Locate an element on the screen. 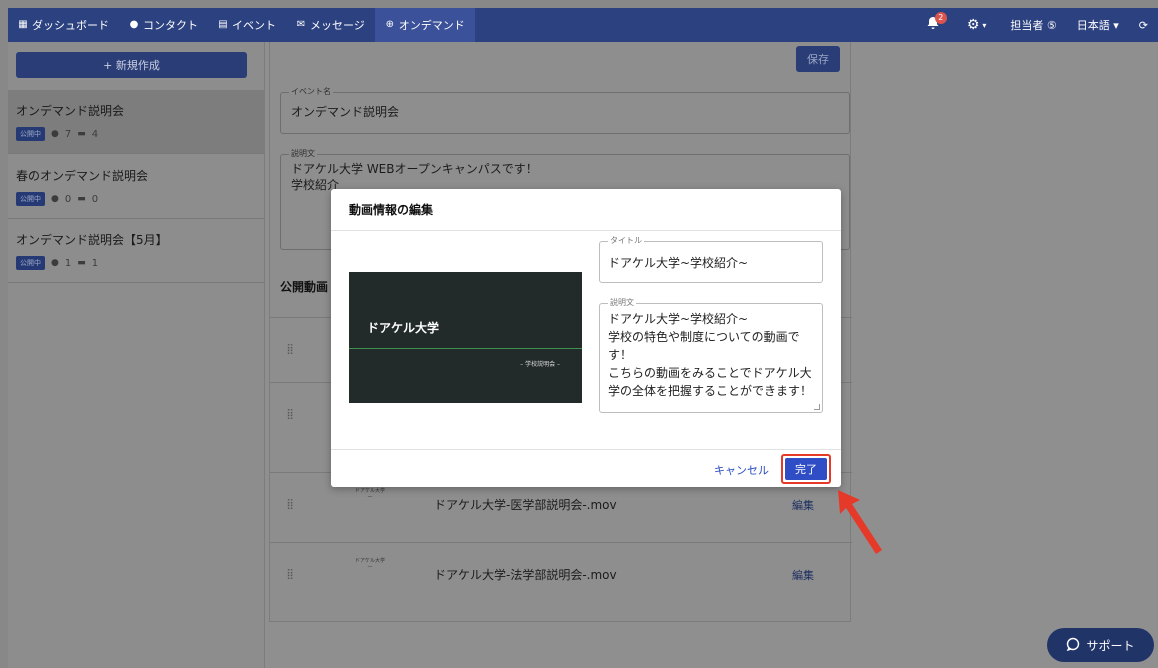  calendar-icon: ▤ is located at coordinates (223, 24).